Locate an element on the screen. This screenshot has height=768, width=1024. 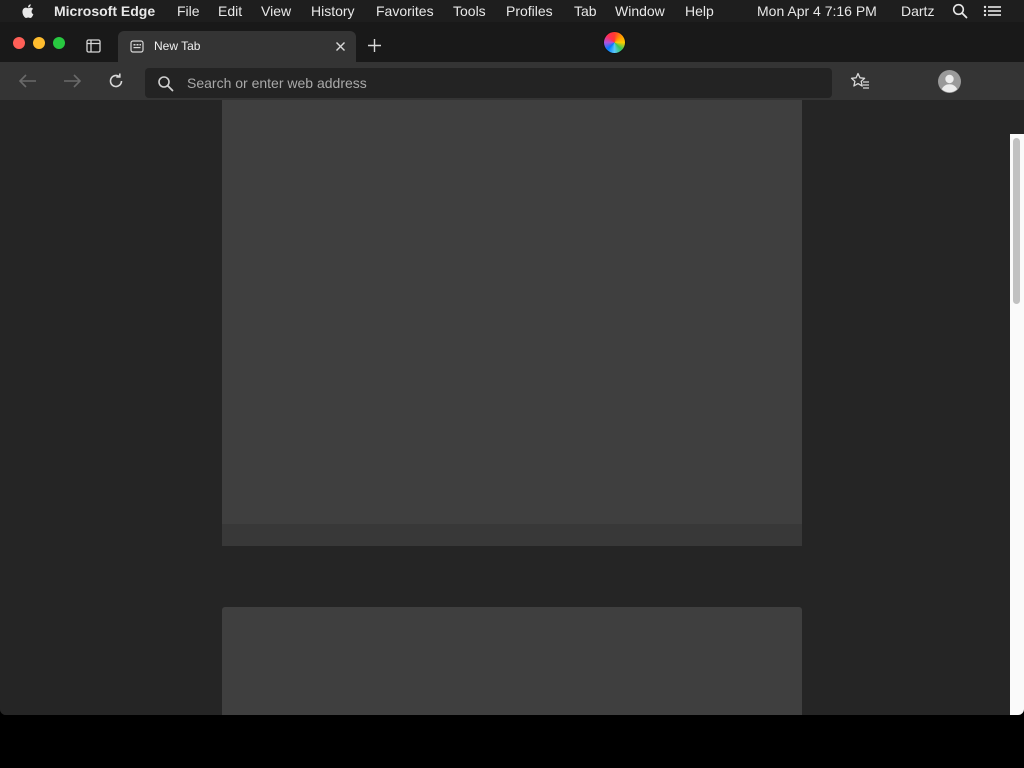
tab-actions-icon is located at coordinates (93, 46).